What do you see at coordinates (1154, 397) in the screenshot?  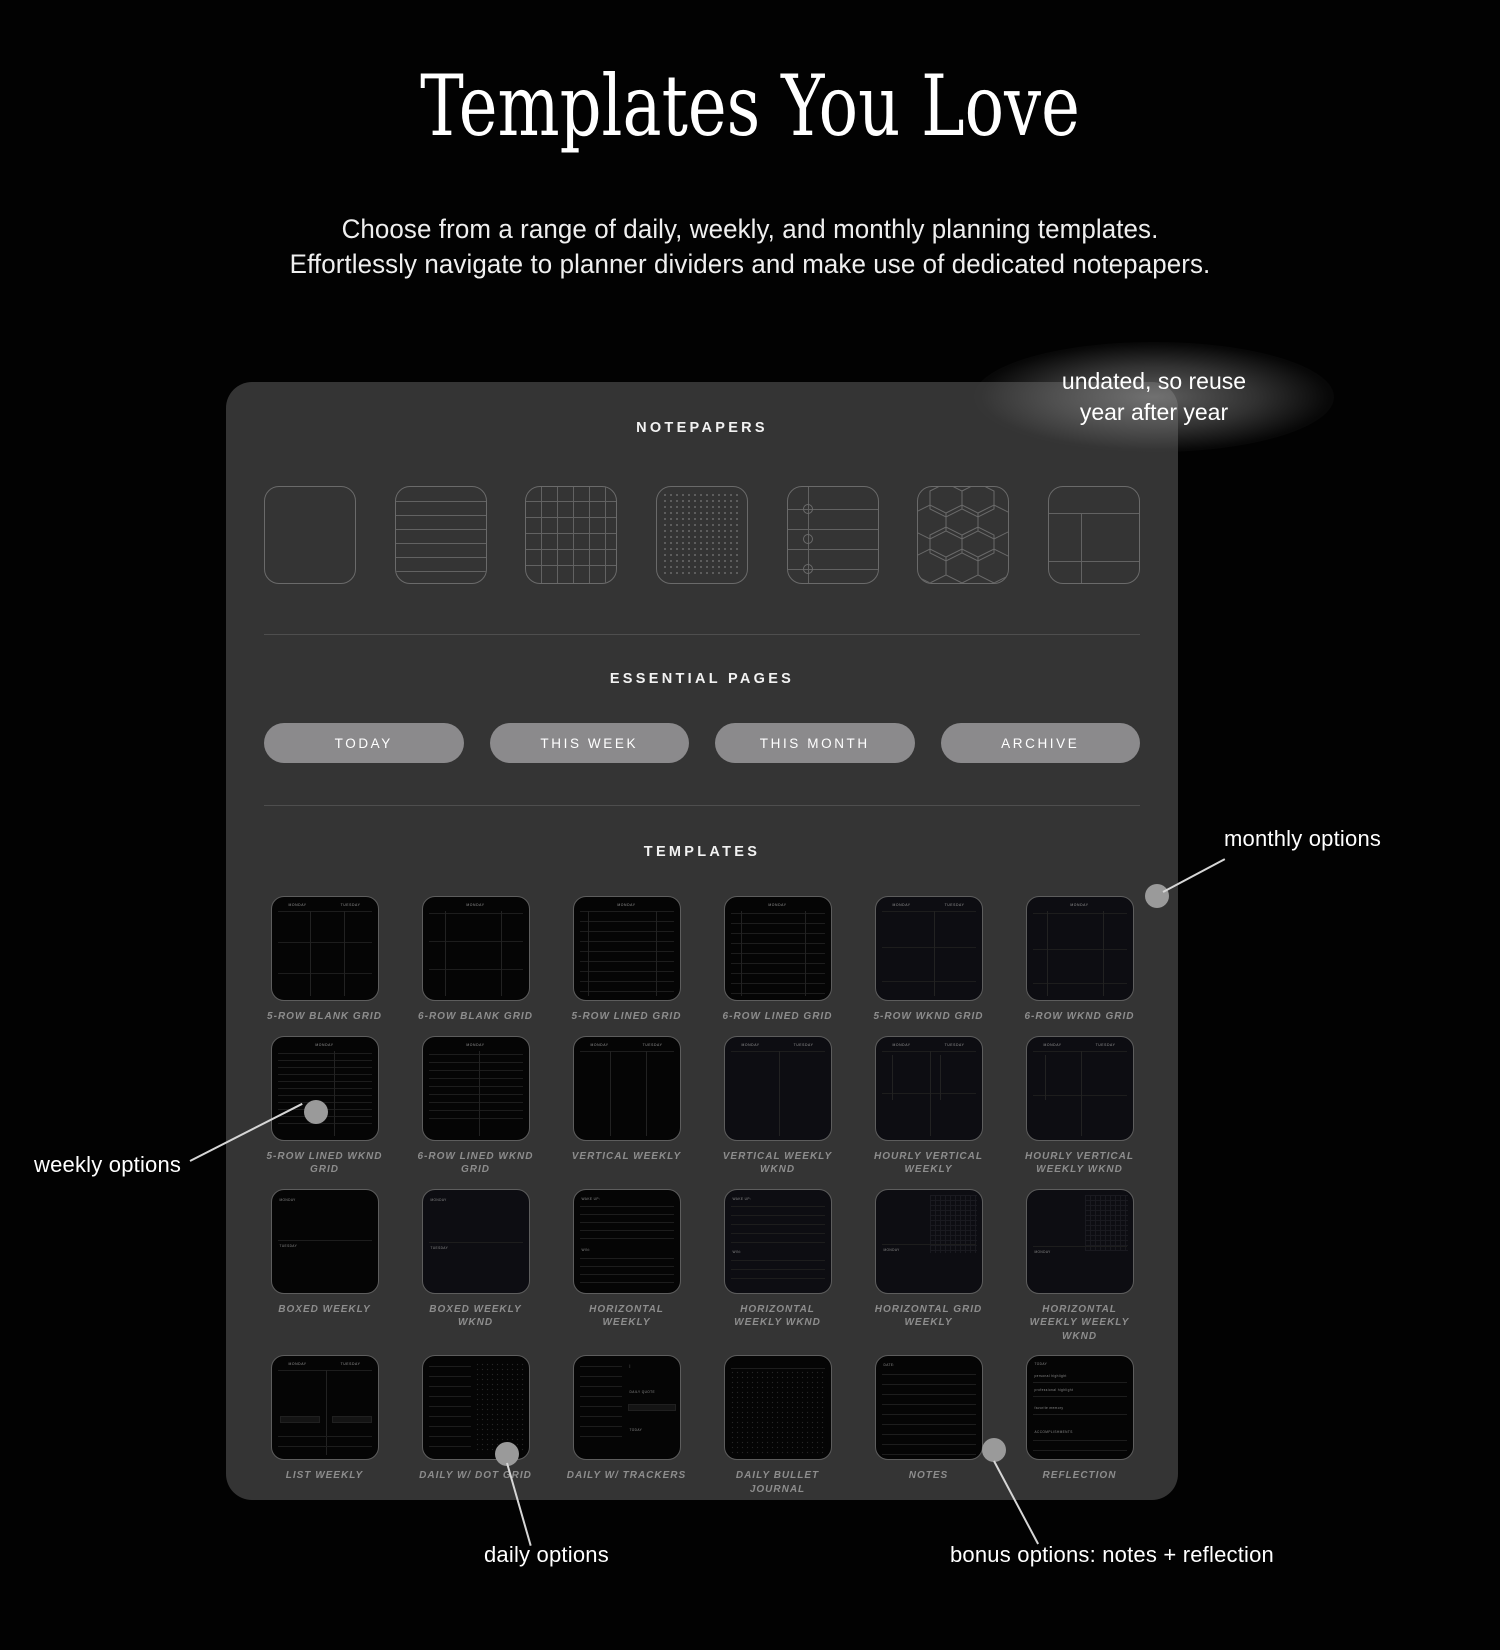 I see `callout-undated: undated, so reuse year after year` at bounding box center [1154, 397].